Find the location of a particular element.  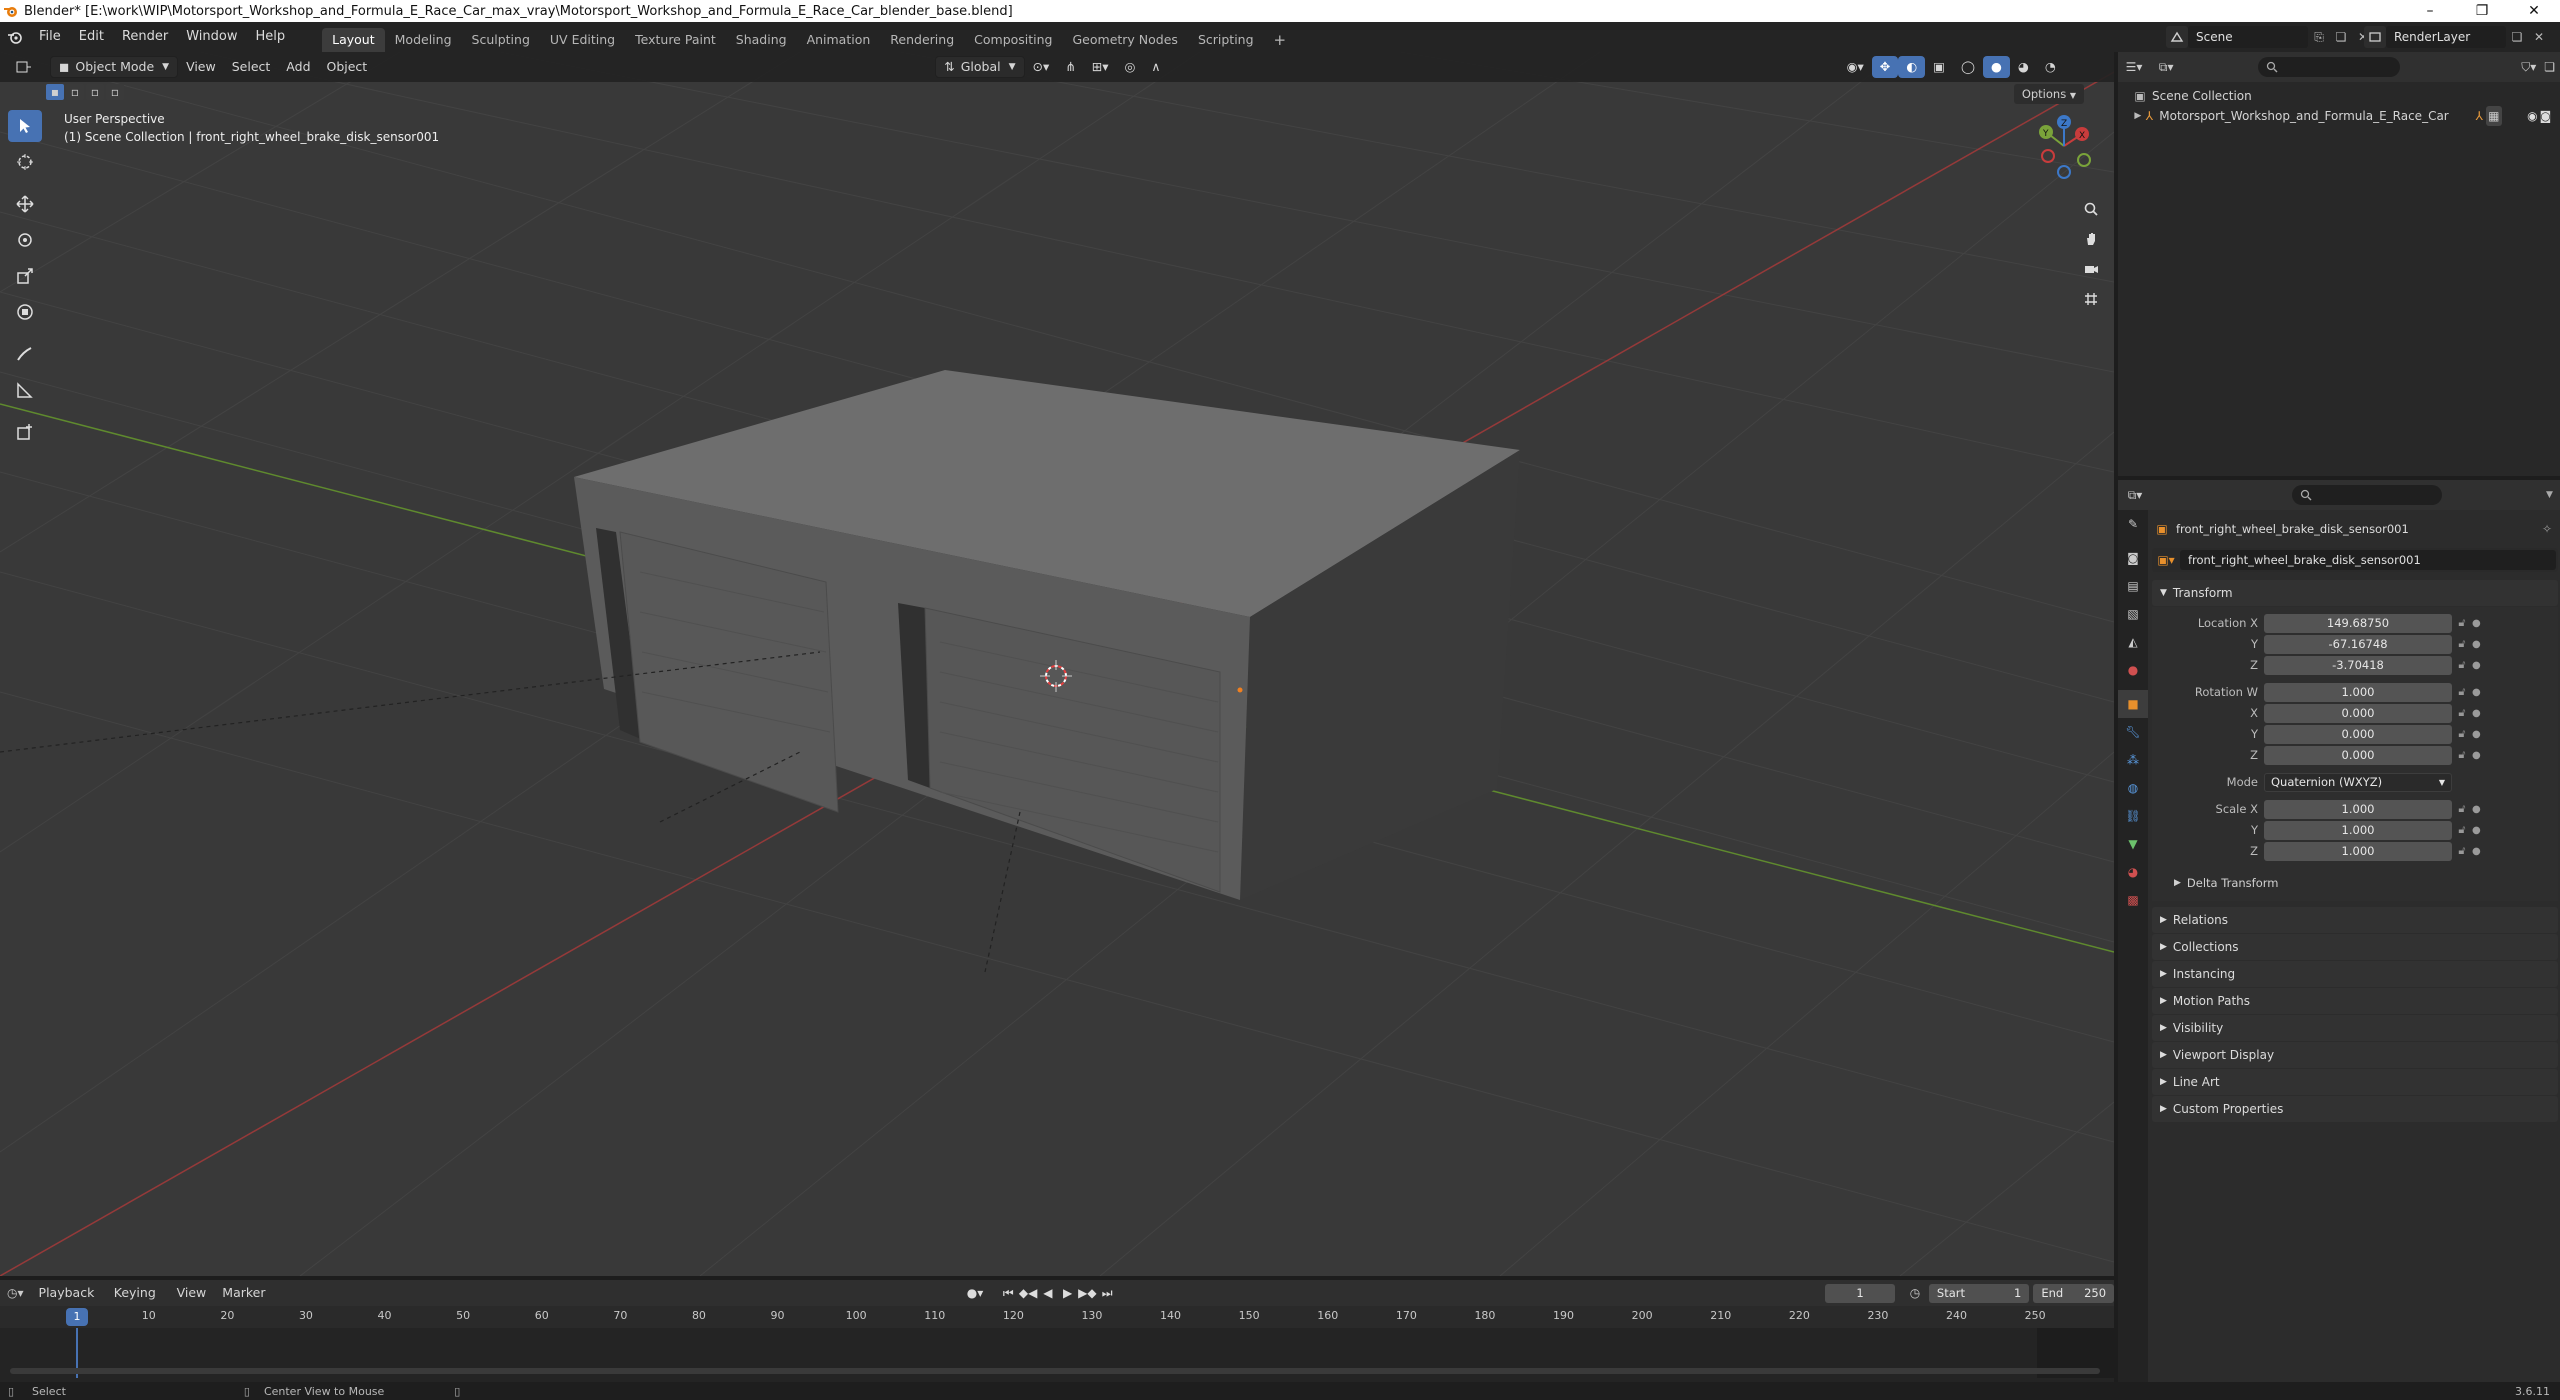

select-new-icon: ▪ is located at coordinates (55, 92).